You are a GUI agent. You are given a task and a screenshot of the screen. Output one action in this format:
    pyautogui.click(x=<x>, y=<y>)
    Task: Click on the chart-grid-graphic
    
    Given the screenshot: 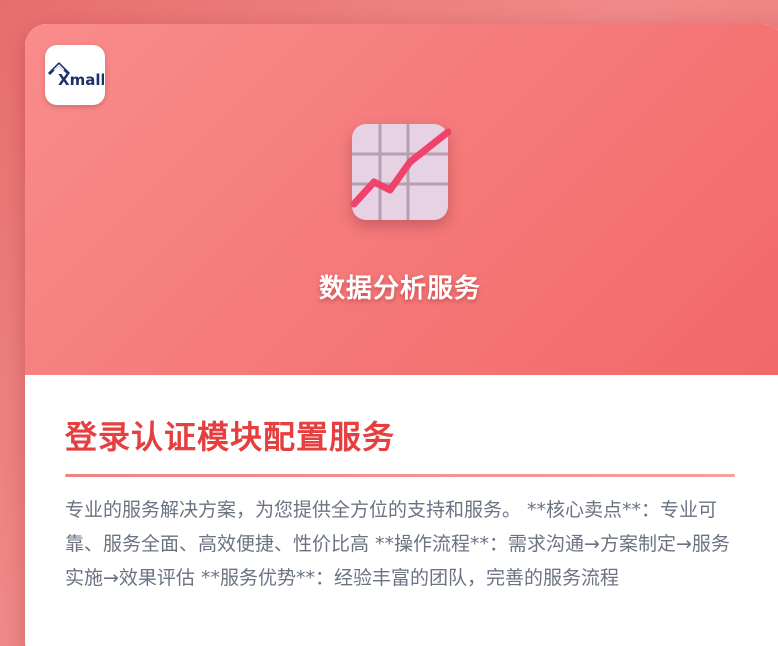 What is the action you would take?
    pyautogui.click(x=401, y=172)
    